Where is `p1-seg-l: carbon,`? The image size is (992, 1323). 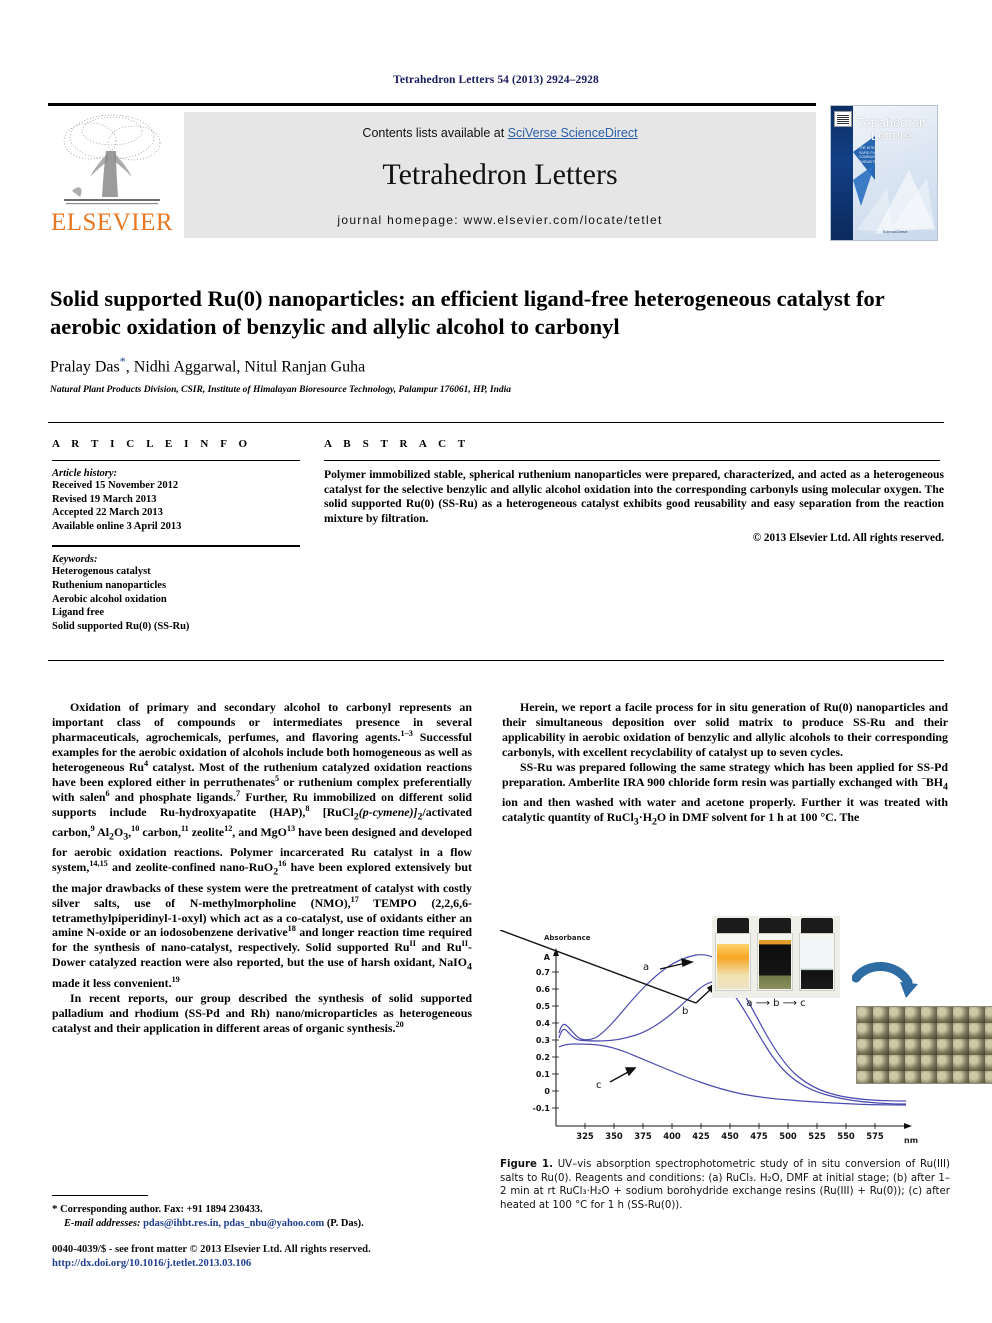 p1-seg-l: carbon, is located at coordinates (160, 832).